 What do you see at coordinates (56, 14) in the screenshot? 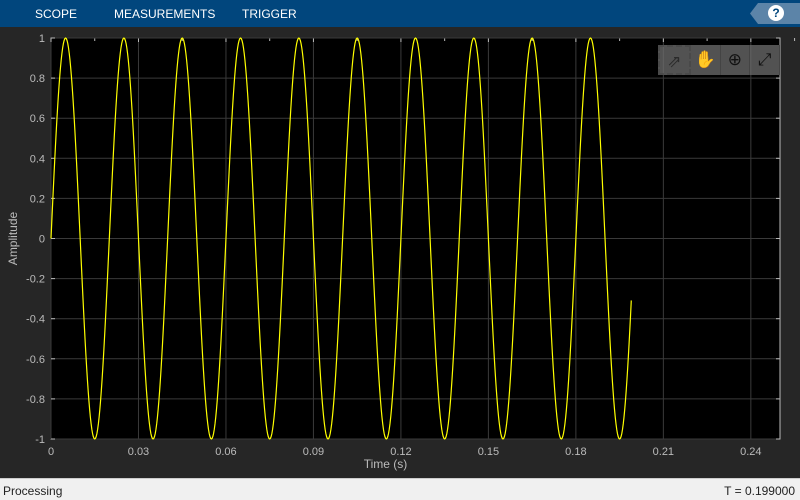
I see `tab-scope: SCOPE` at bounding box center [56, 14].